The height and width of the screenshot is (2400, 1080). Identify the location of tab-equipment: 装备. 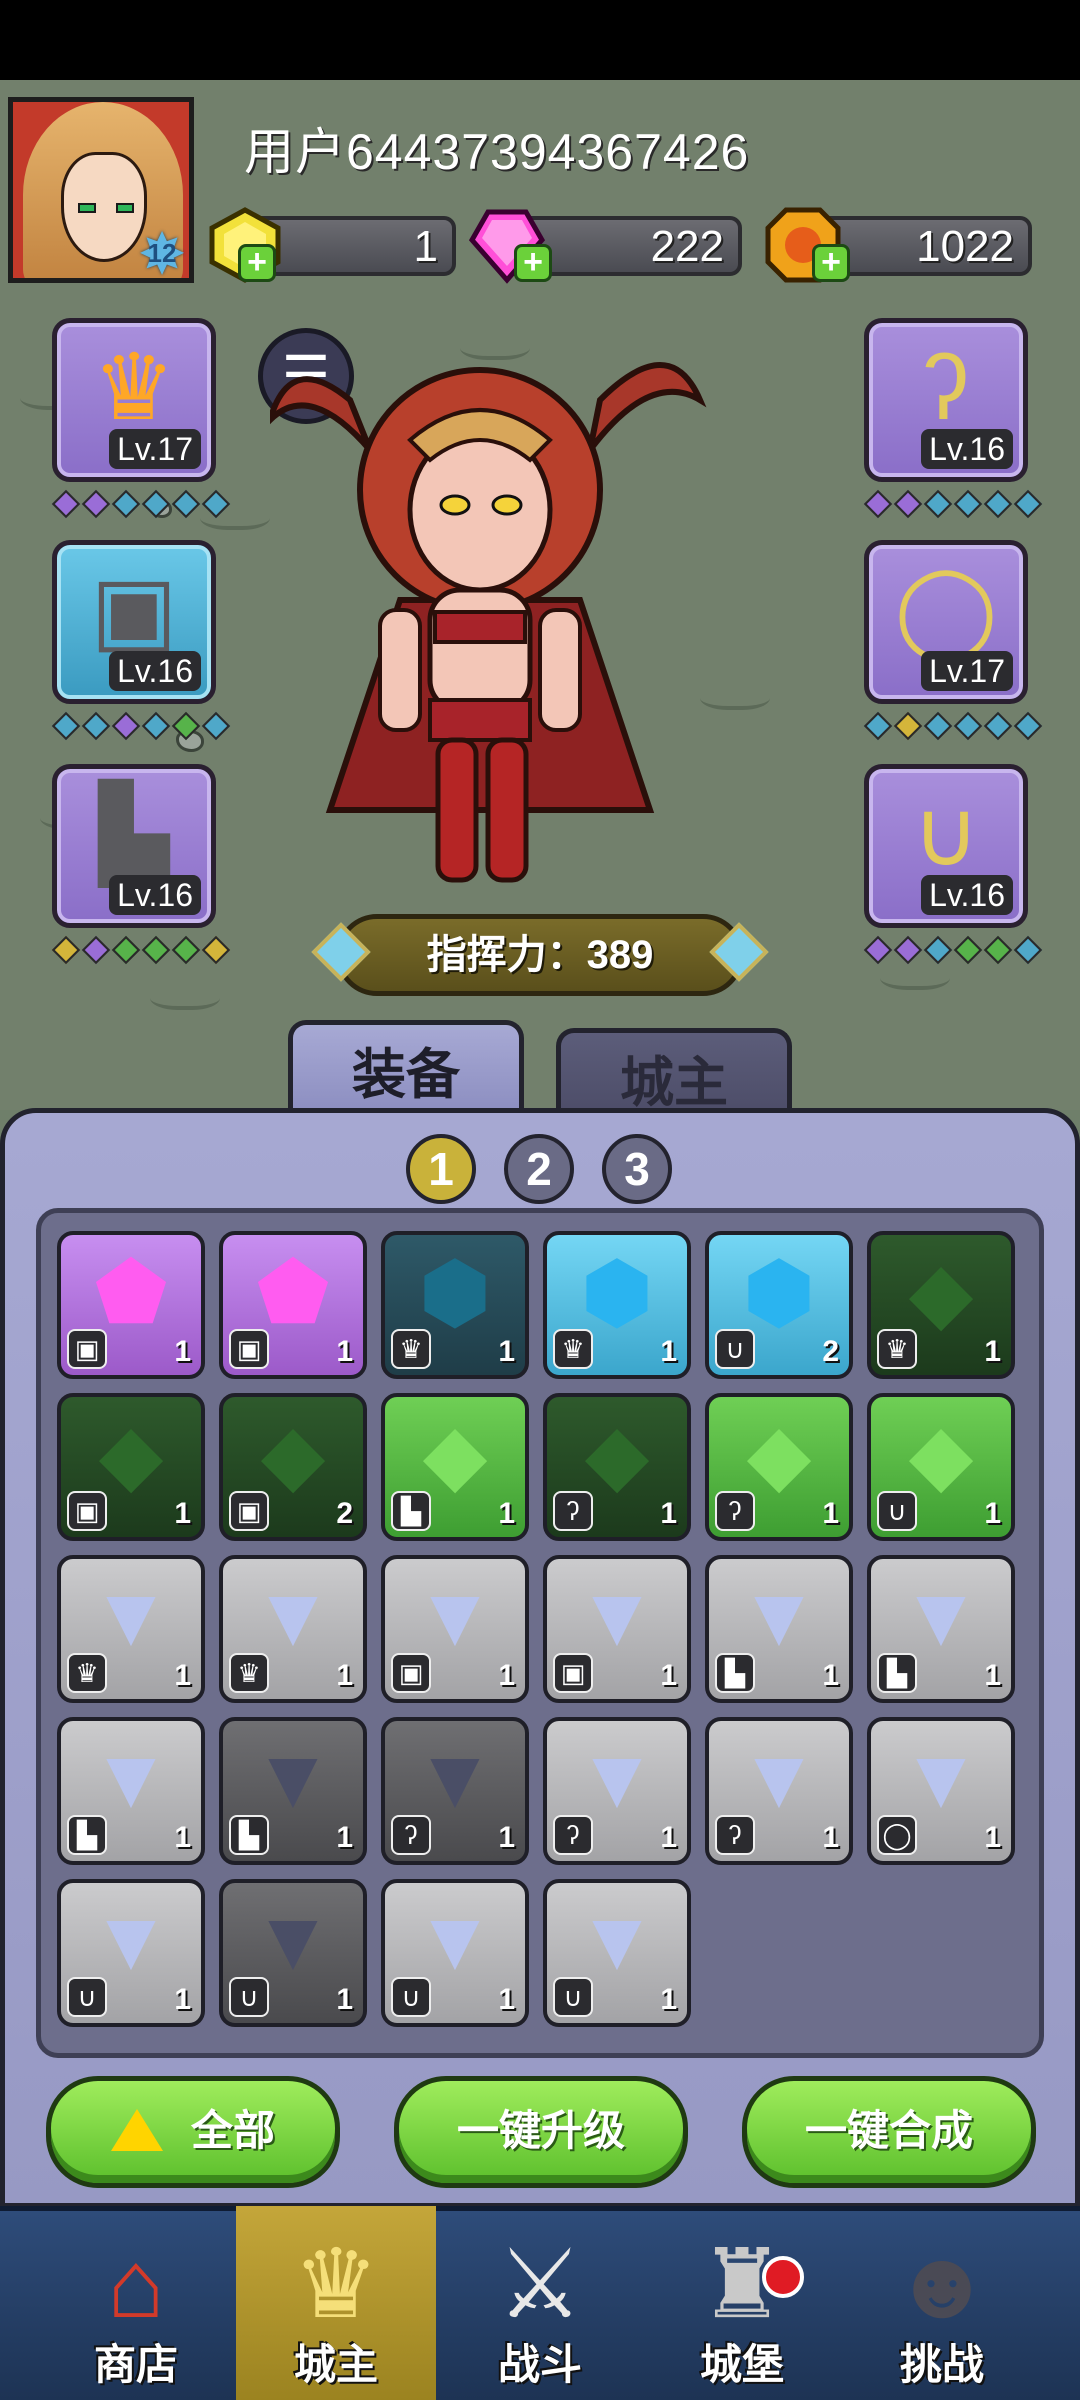
(406, 1070).